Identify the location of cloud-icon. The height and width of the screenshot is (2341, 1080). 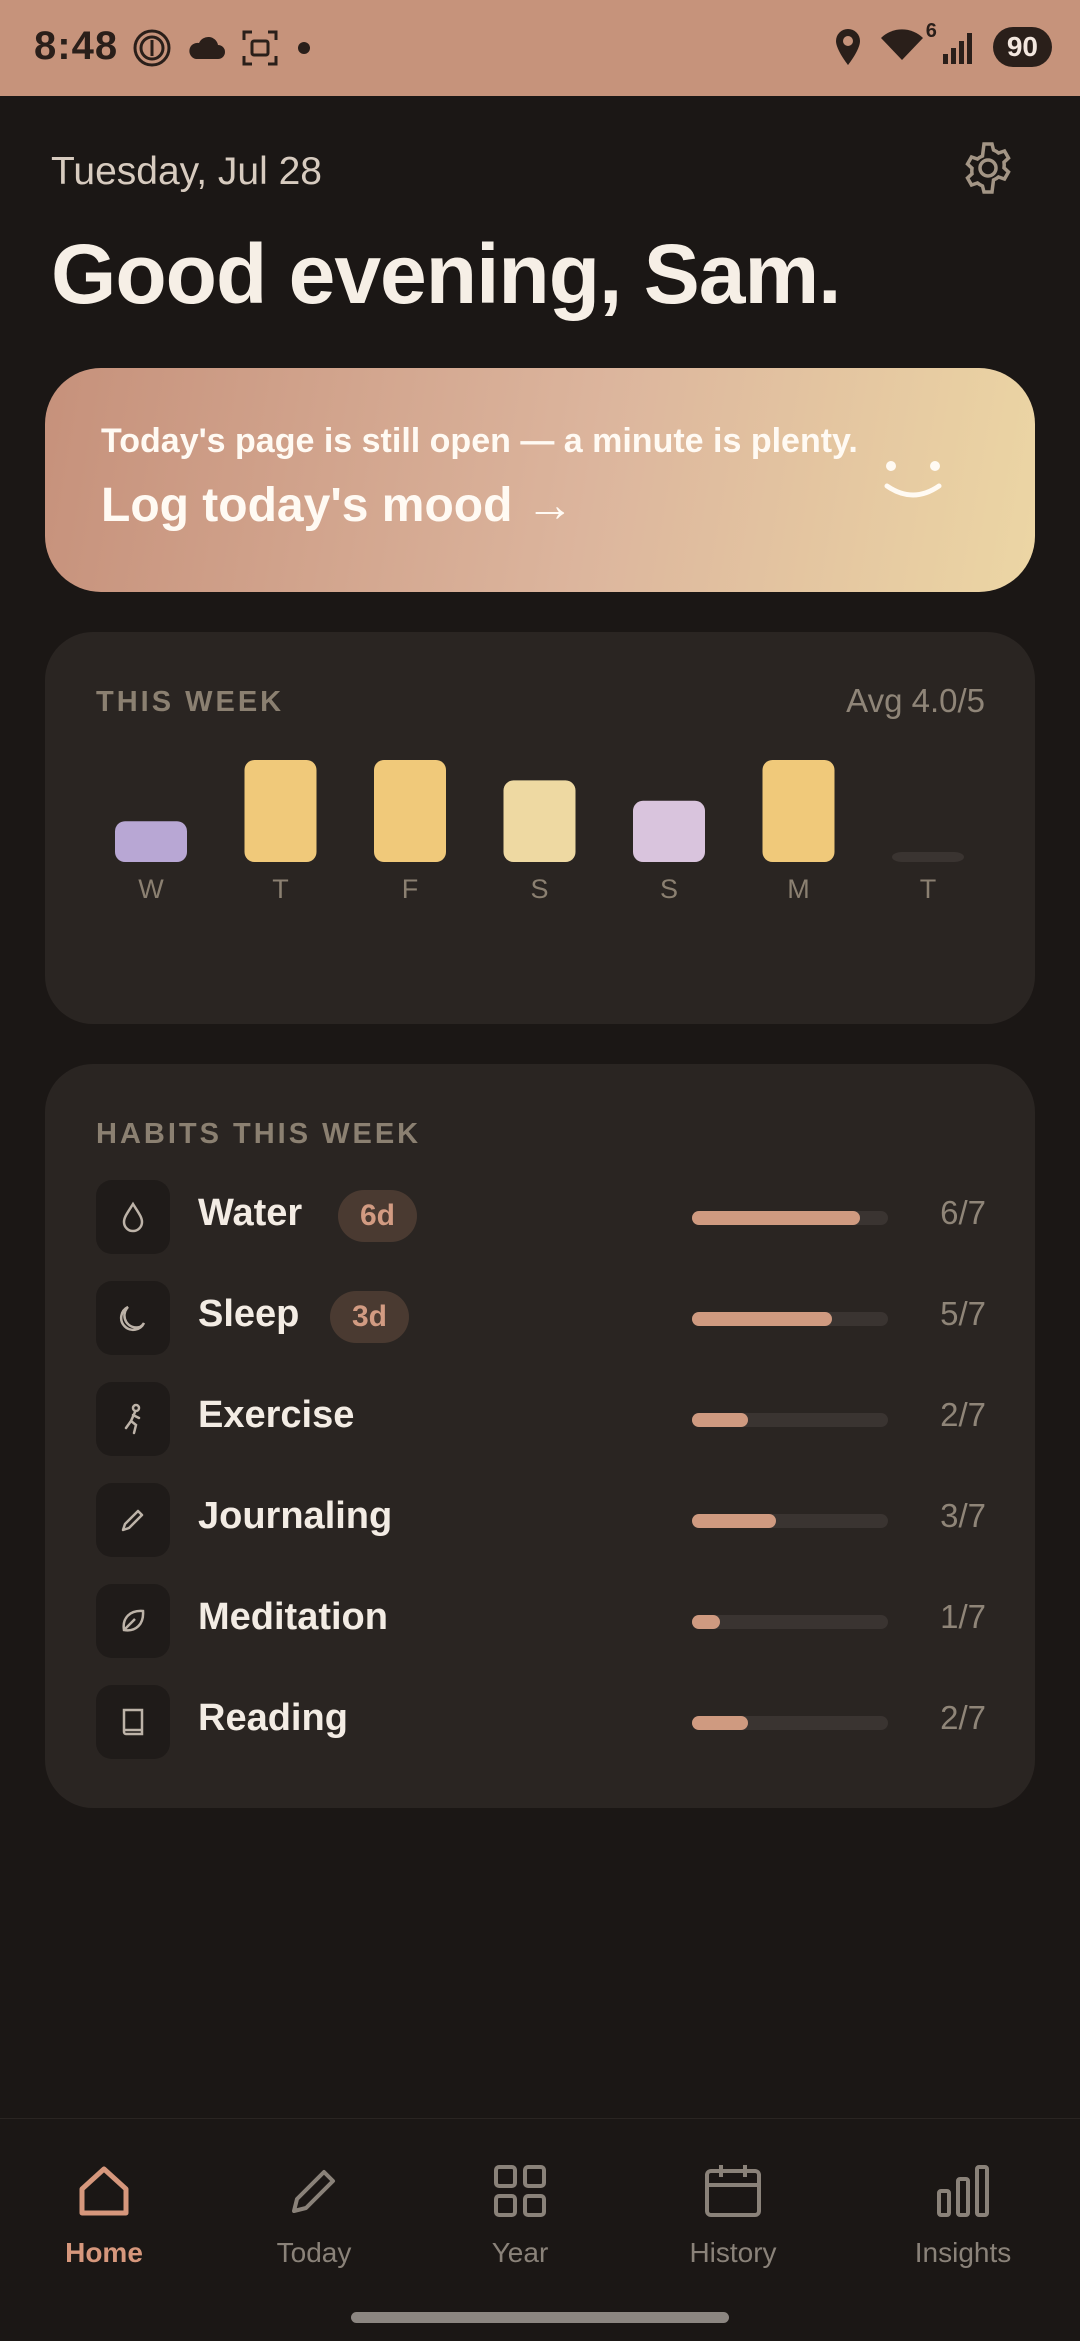
(207, 47).